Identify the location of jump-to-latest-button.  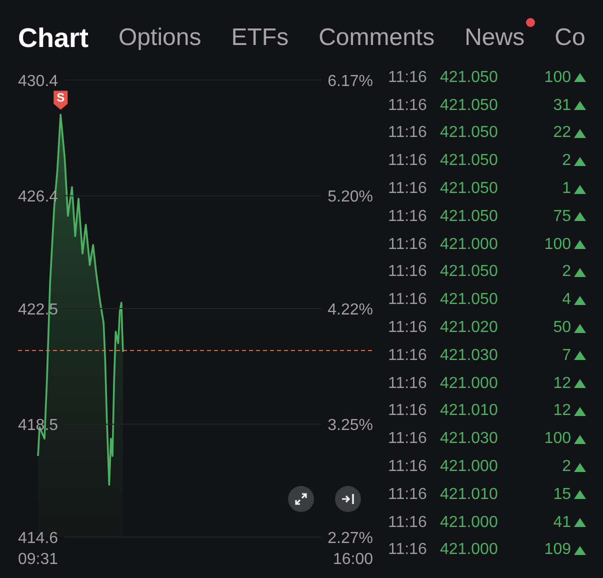
(348, 499).